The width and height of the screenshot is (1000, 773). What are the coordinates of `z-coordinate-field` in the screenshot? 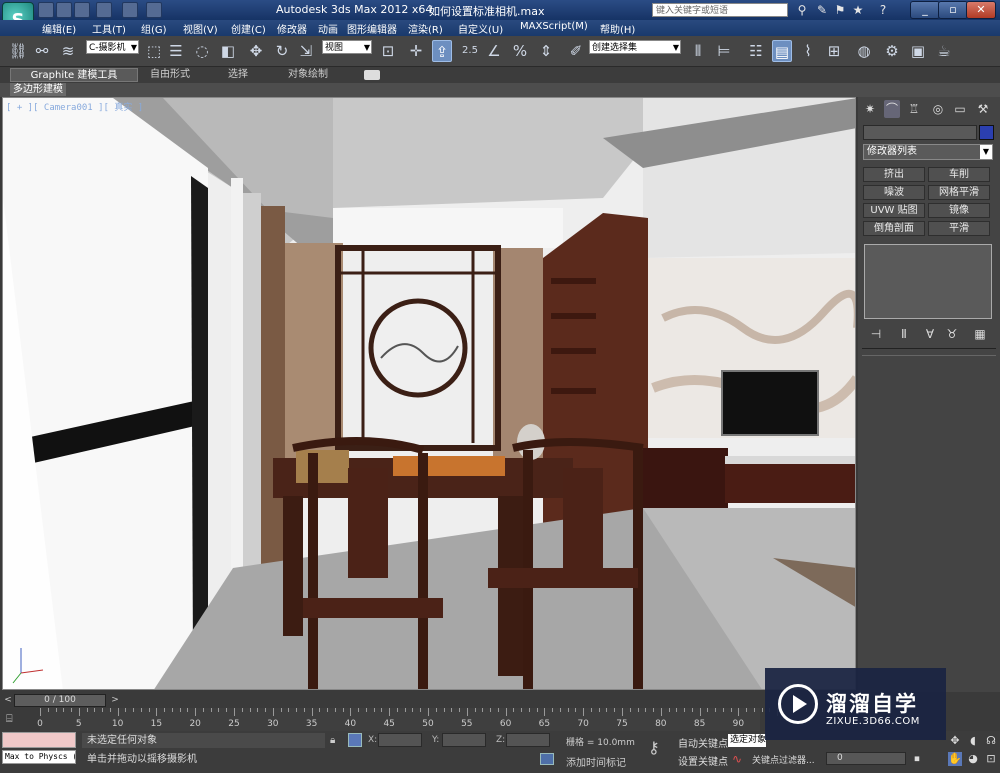 It's located at (528, 740).